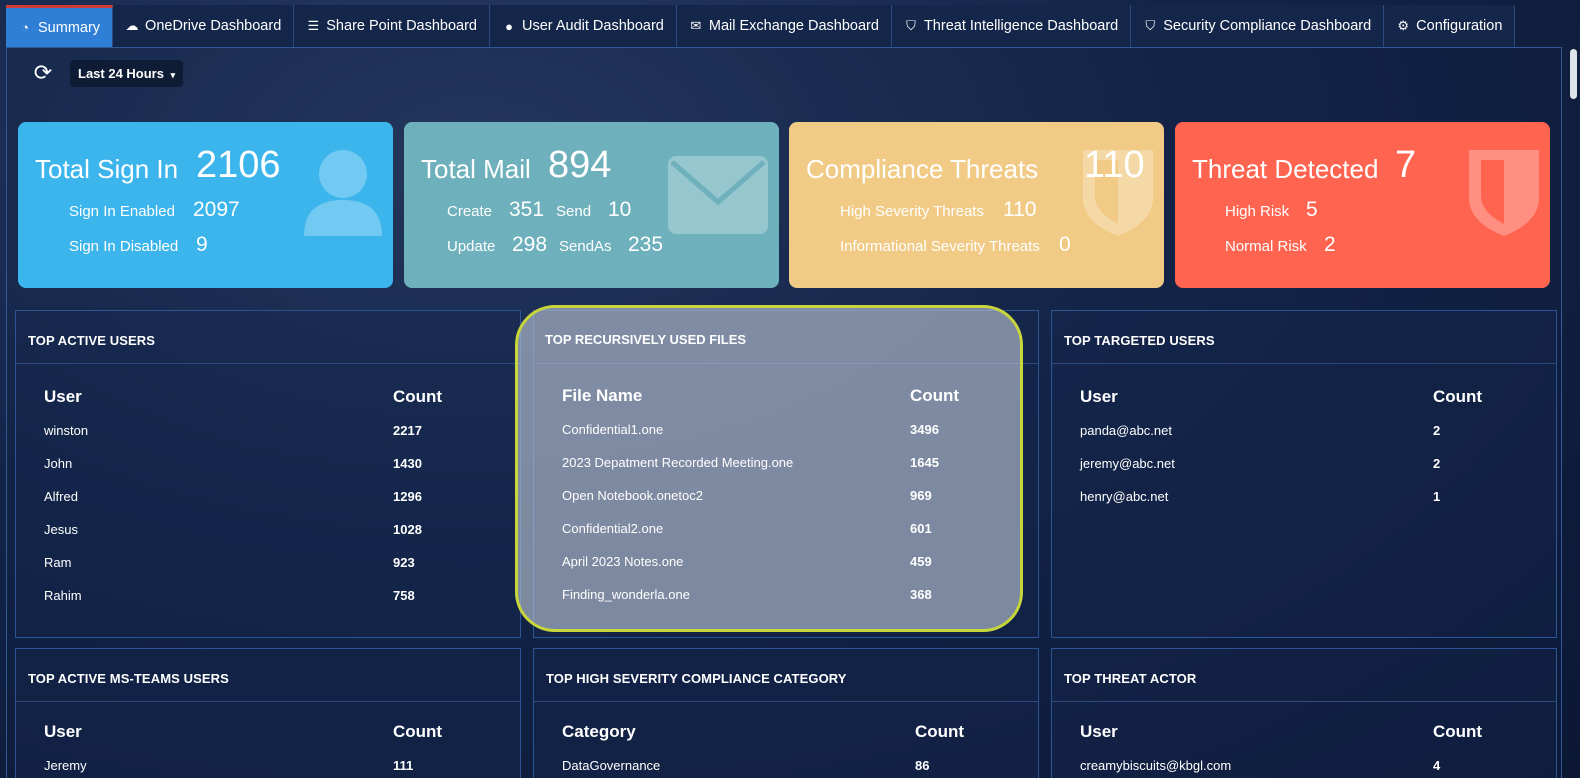  Describe the element at coordinates (61, 496) in the screenshot. I see `user-name: Alfred` at that location.